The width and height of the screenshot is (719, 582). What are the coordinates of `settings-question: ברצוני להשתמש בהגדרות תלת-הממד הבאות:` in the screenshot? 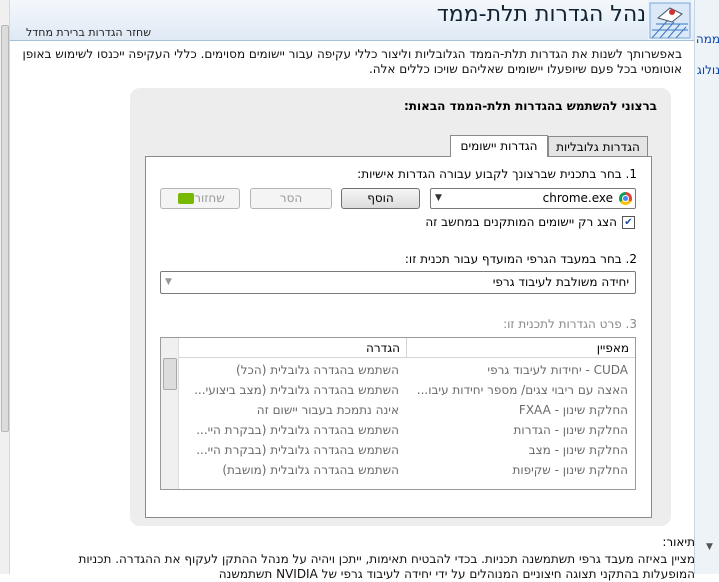 It's located at (530, 106).